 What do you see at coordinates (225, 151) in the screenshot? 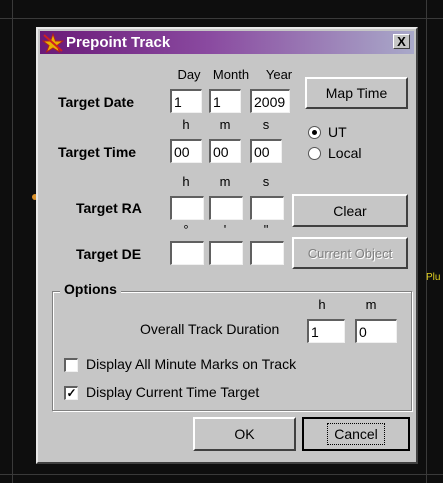
I see `time-m-input` at bounding box center [225, 151].